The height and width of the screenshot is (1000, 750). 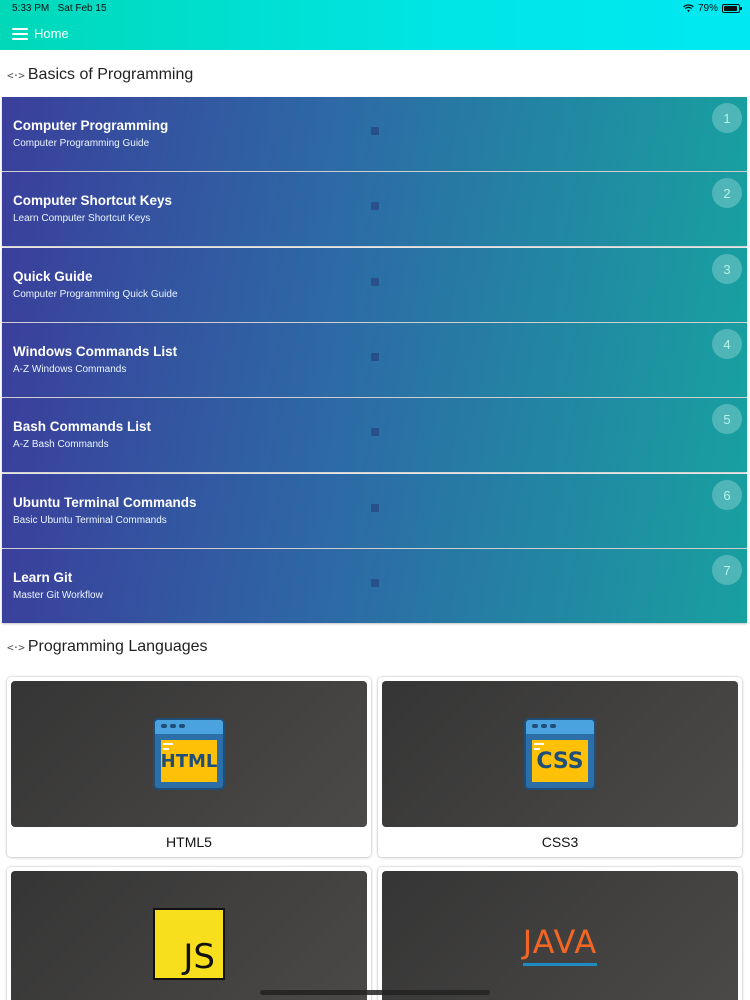 I want to click on status-time: 5:33 PM, so click(x=31, y=8).